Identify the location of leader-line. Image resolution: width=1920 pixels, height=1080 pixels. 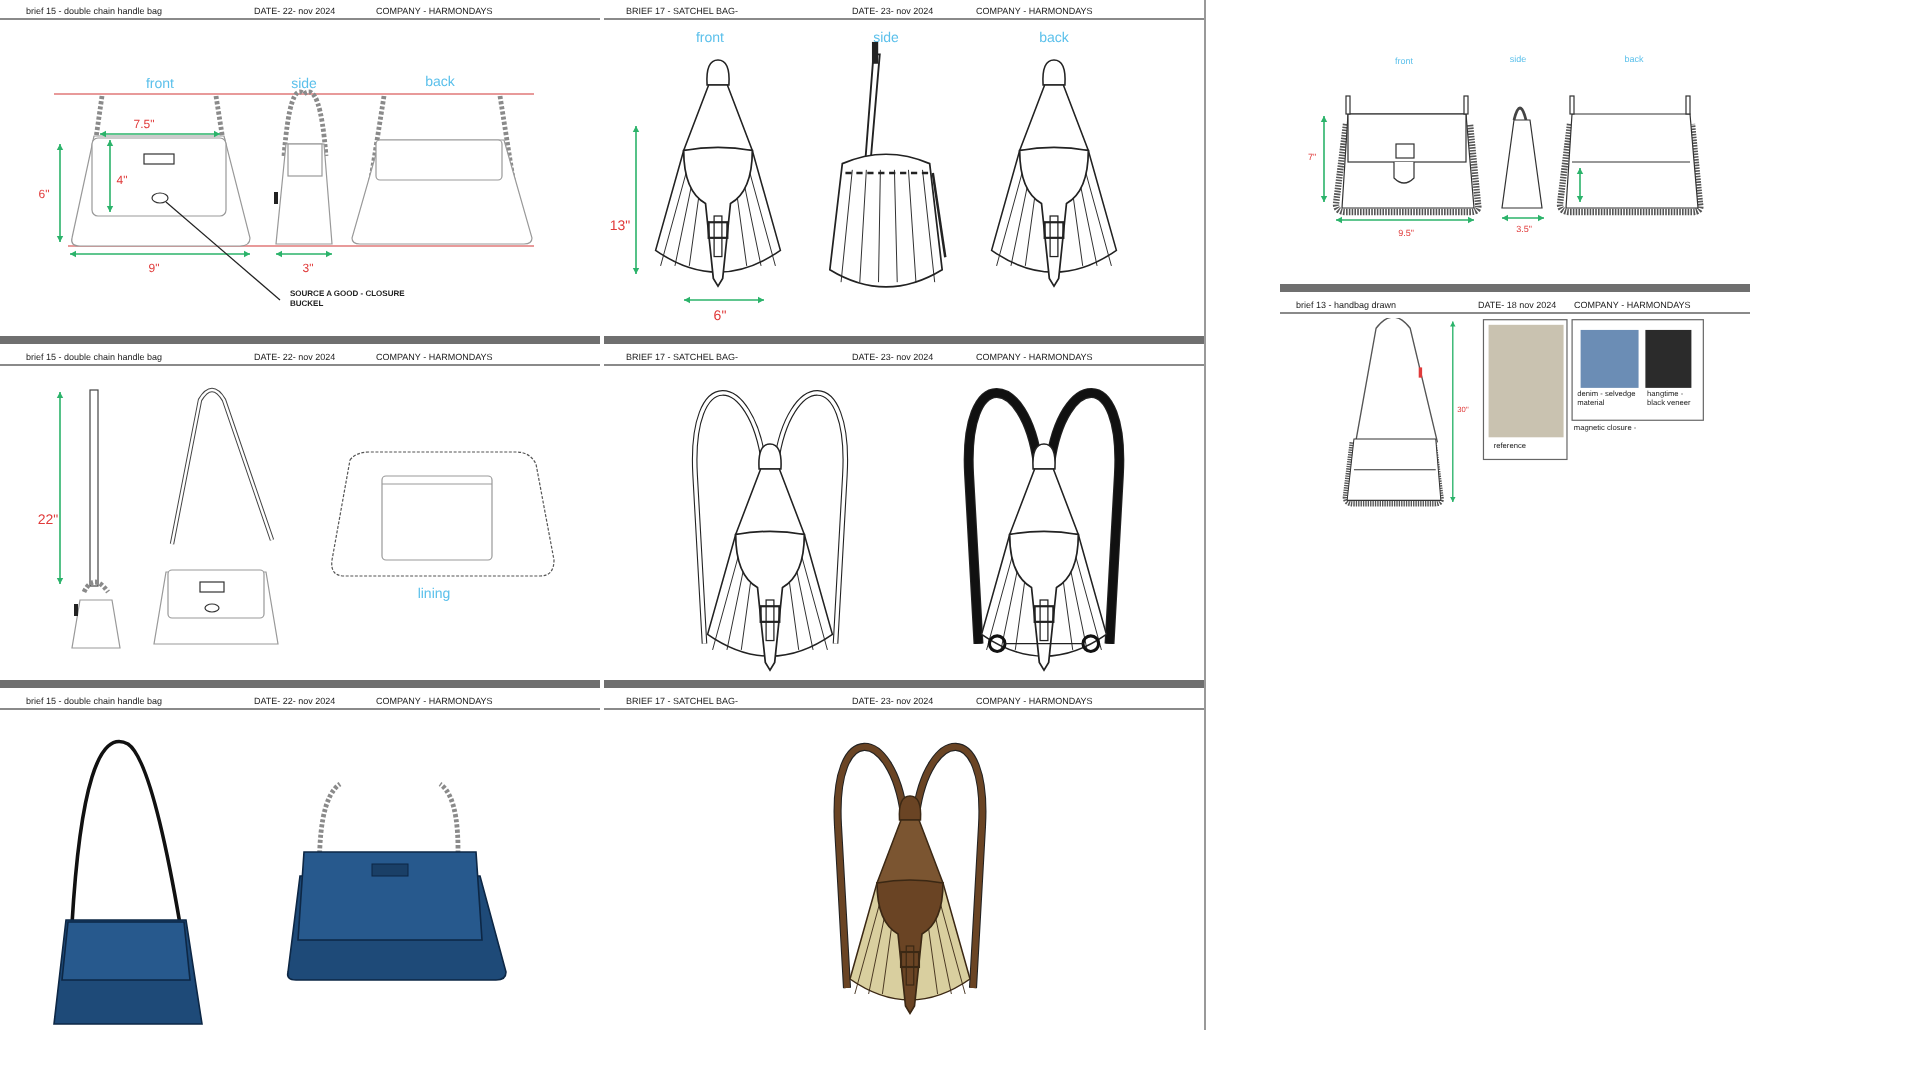
(223, 251).